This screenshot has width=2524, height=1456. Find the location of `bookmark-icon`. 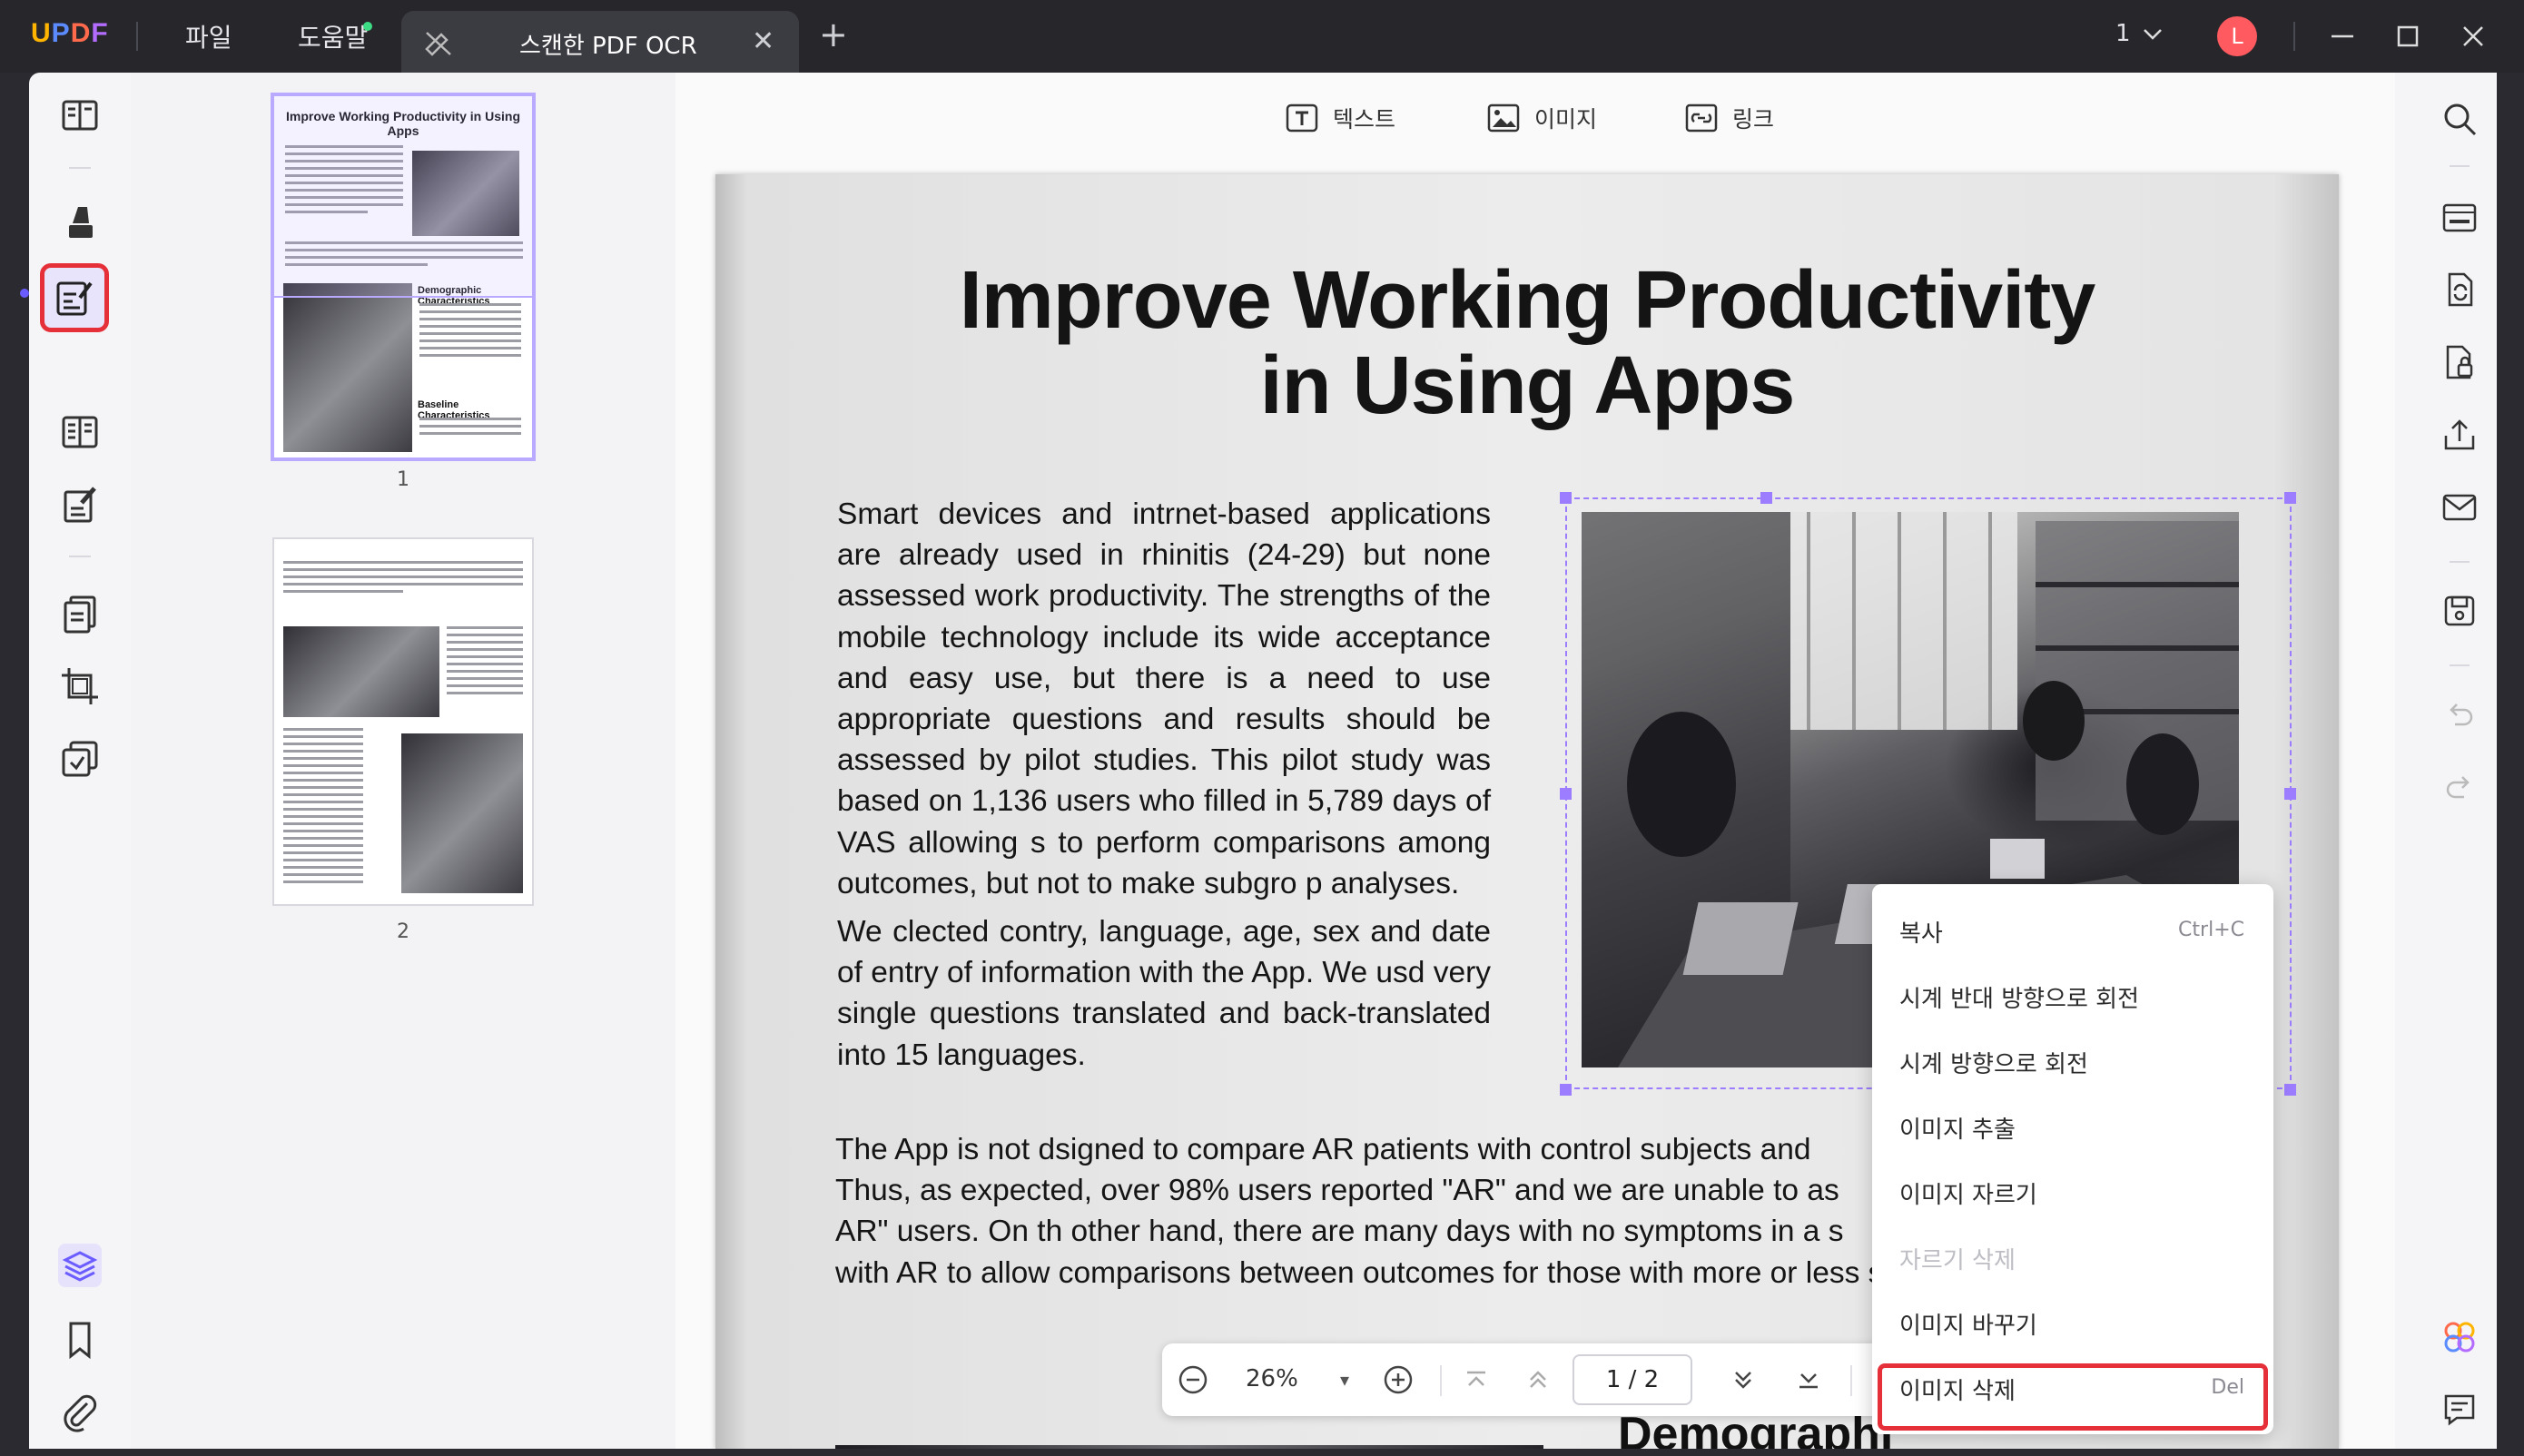

bookmark-icon is located at coordinates (80, 1340).